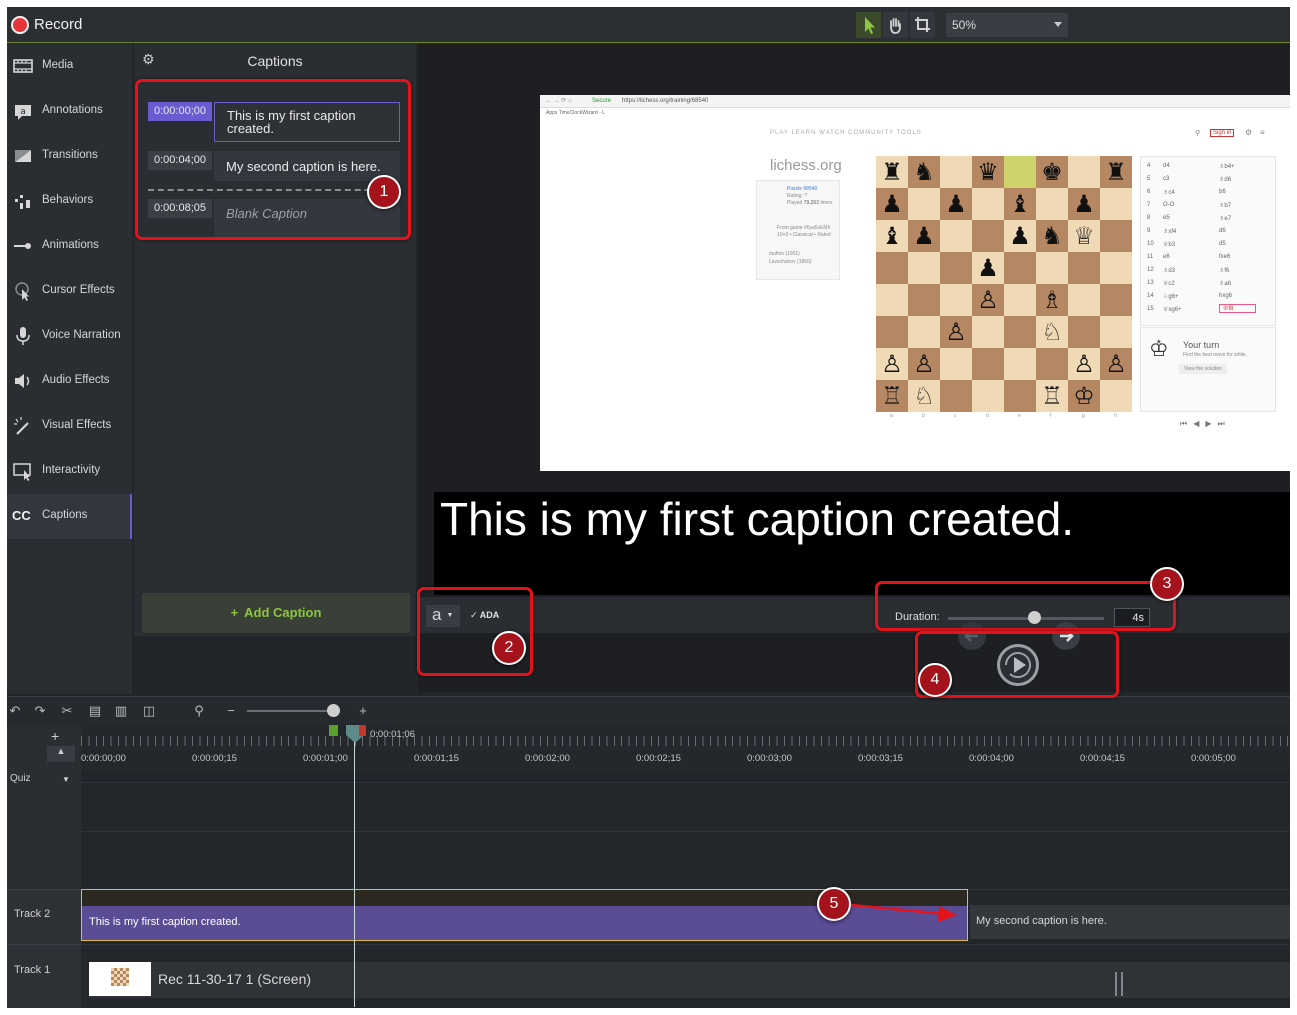  Describe the element at coordinates (23, 156) in the screenshot. I see `transition-icon` at that location.